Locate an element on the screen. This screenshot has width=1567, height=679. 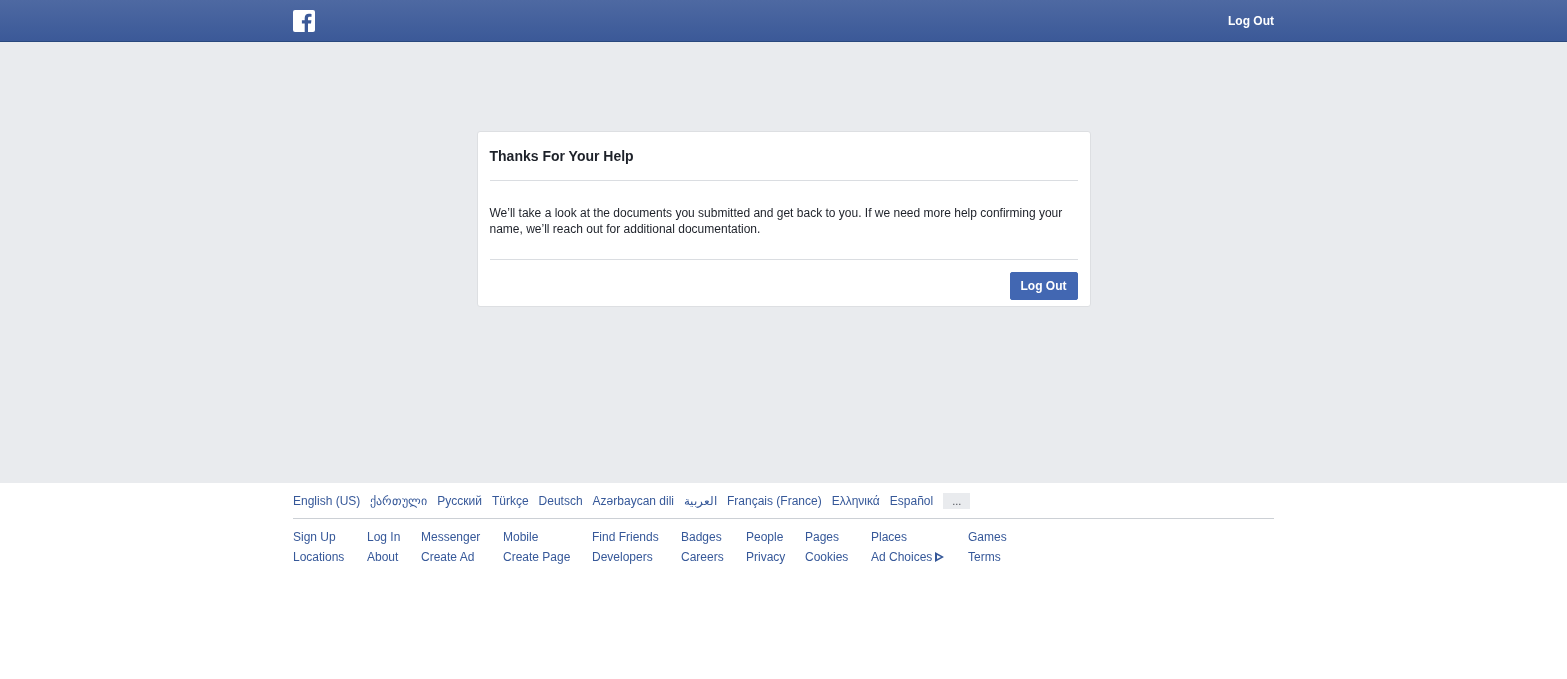
logout-link: Log Out is located at coordinates (1251, 20).